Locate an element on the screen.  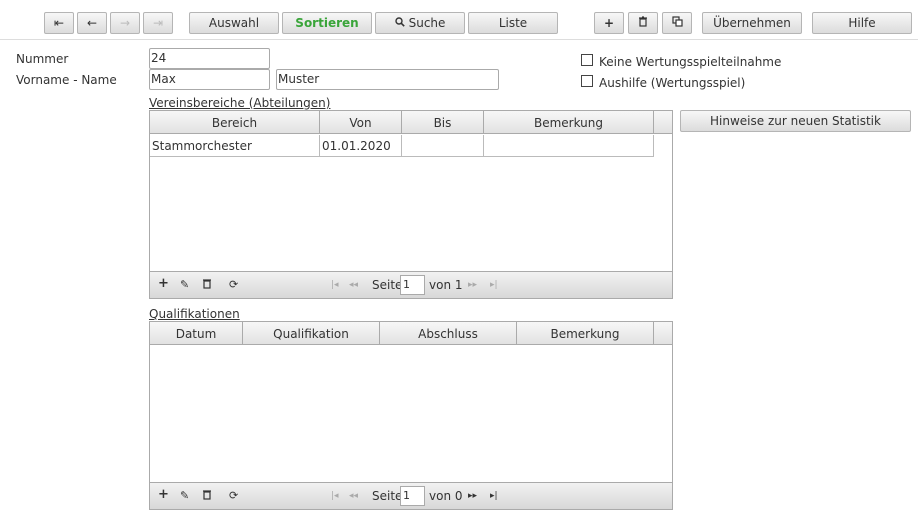
nummer-label: Nummer is located at coordinates (42, 59).